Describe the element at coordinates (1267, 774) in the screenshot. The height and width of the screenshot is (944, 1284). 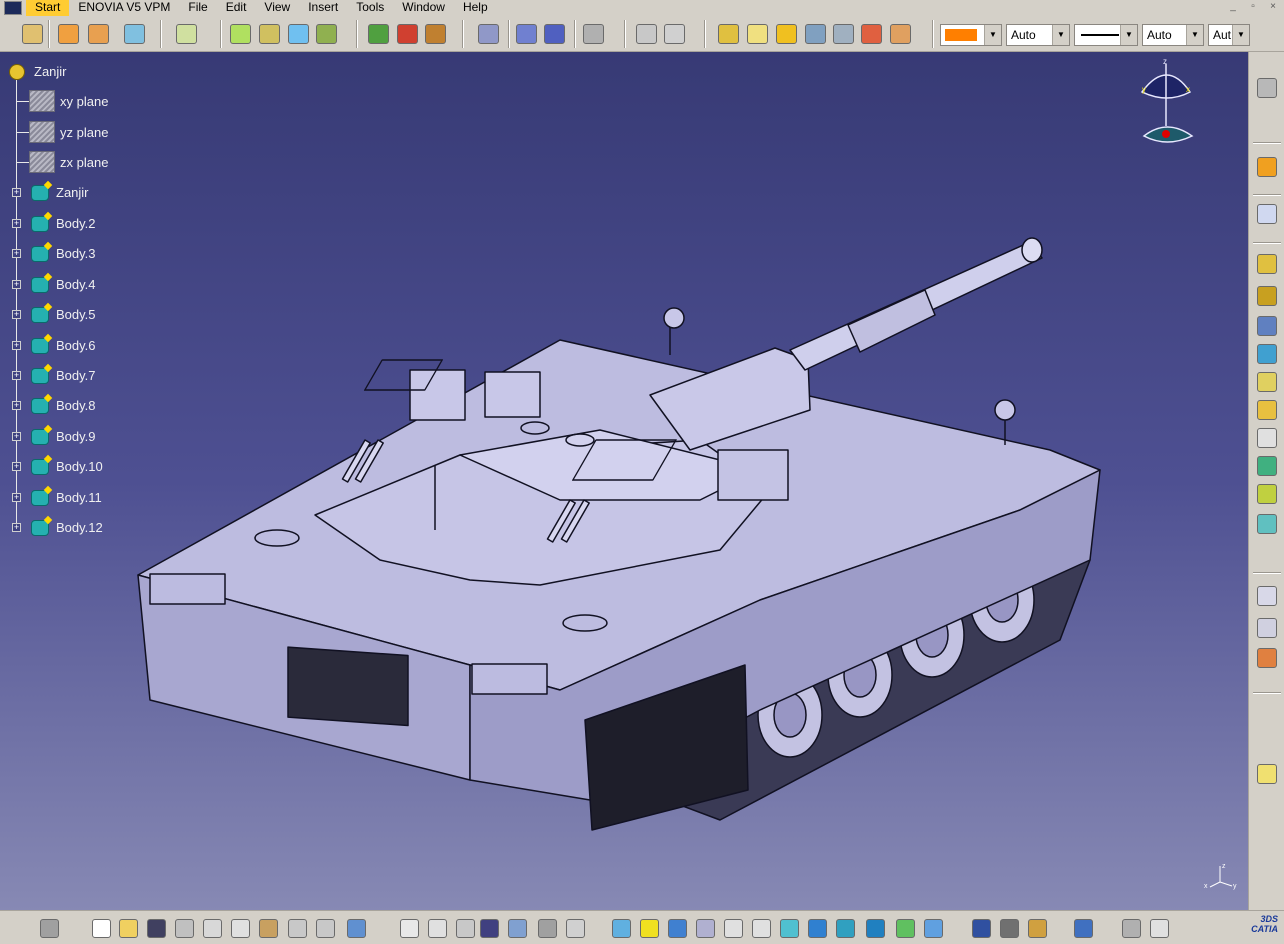
I see `plane-create-icon` at that location.